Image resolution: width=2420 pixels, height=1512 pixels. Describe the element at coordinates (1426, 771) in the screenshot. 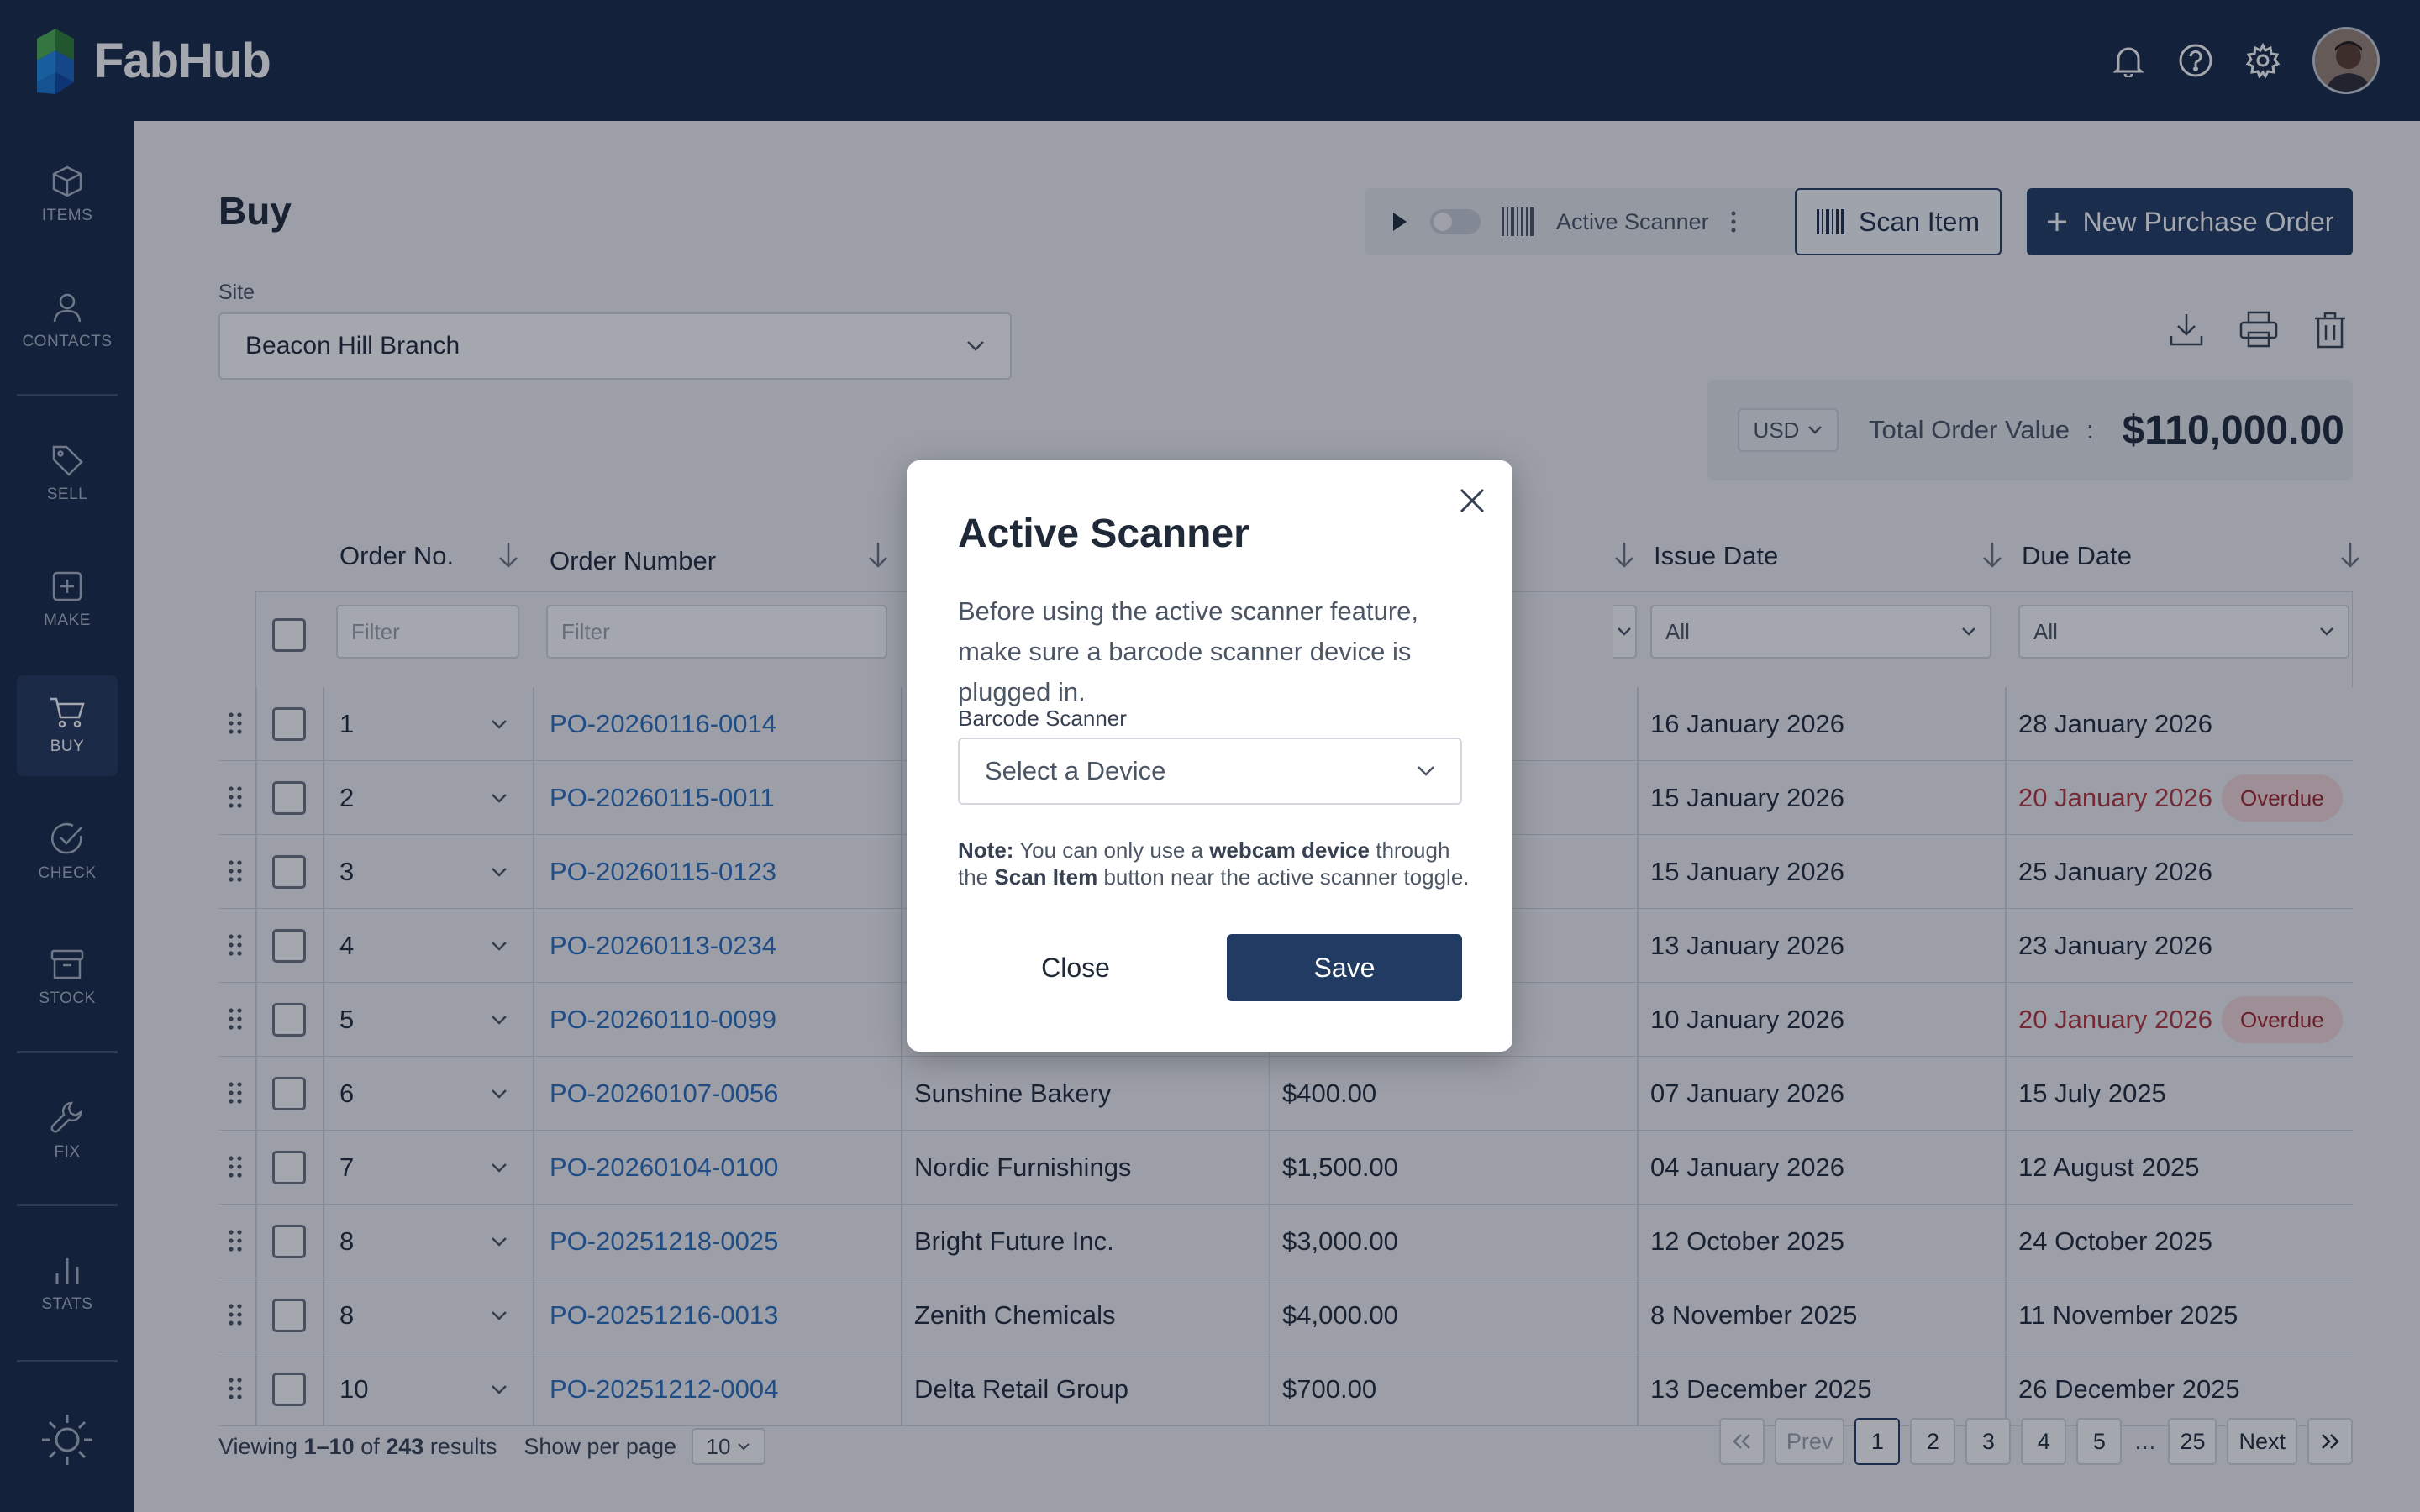

I see `chevron-down-icon` at that location.